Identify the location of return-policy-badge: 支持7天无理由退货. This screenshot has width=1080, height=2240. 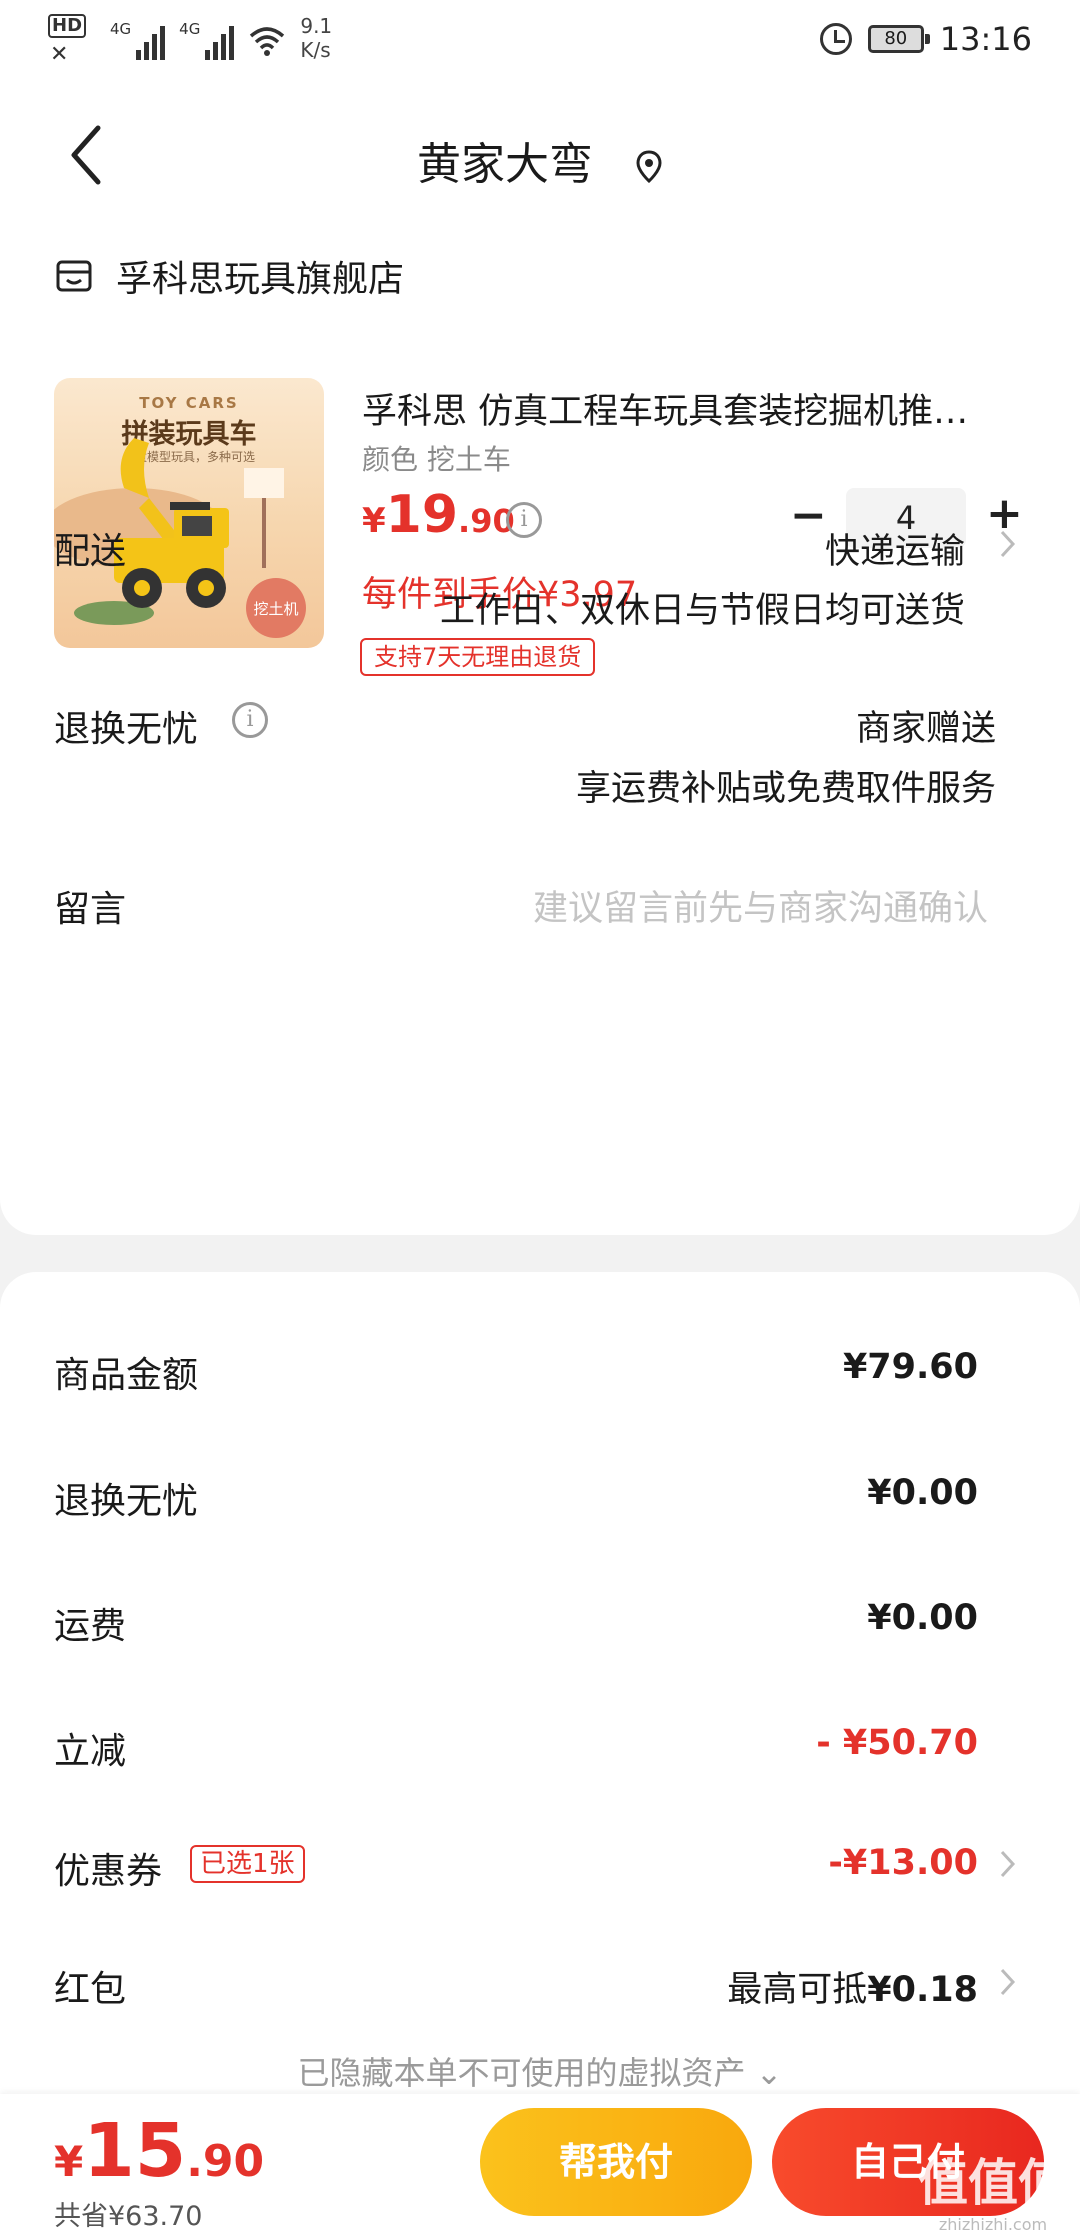
(478, 657).